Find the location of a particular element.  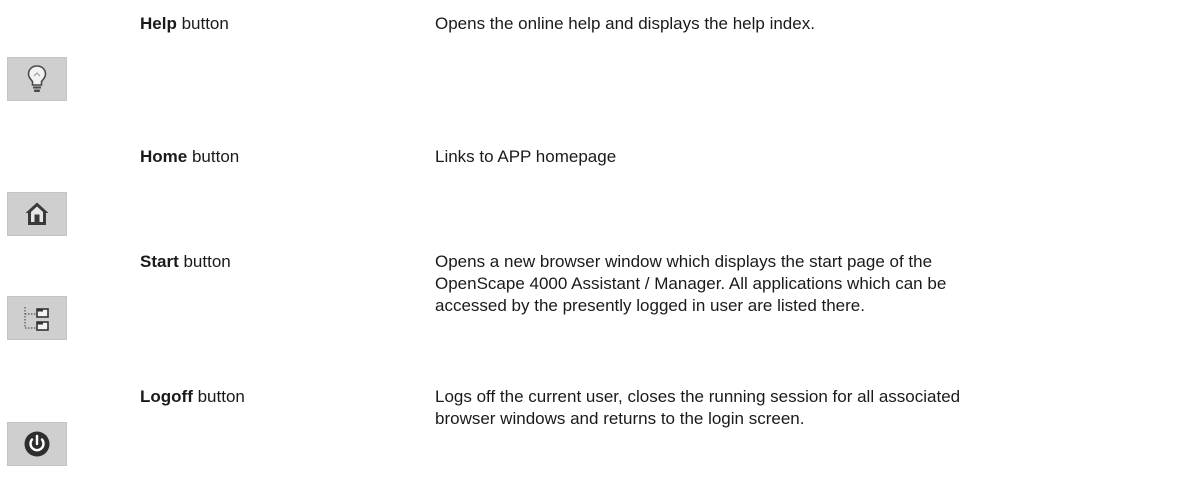

home-icon is located at coordinates (37, 213).